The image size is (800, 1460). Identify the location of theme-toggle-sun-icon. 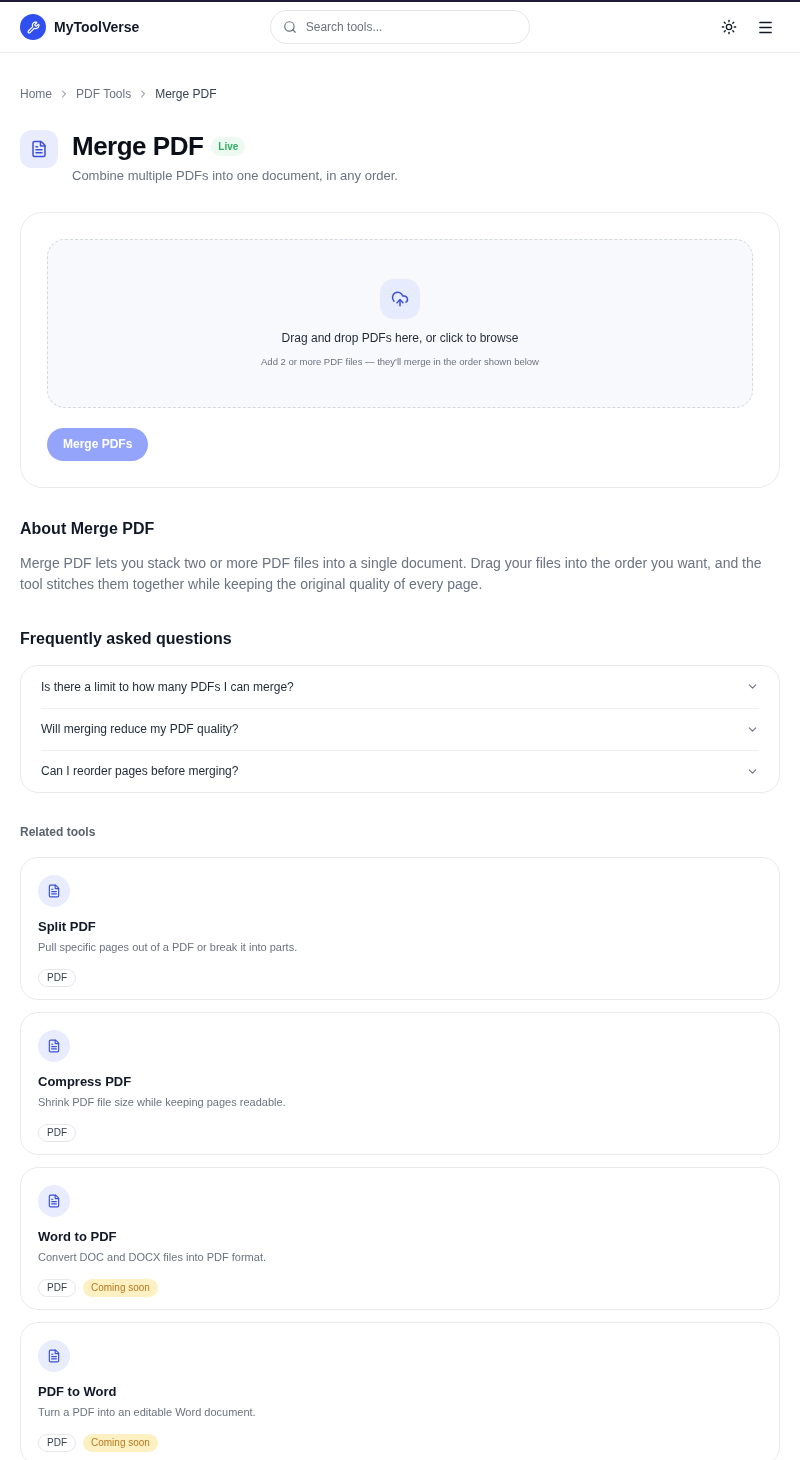
(729, 27).